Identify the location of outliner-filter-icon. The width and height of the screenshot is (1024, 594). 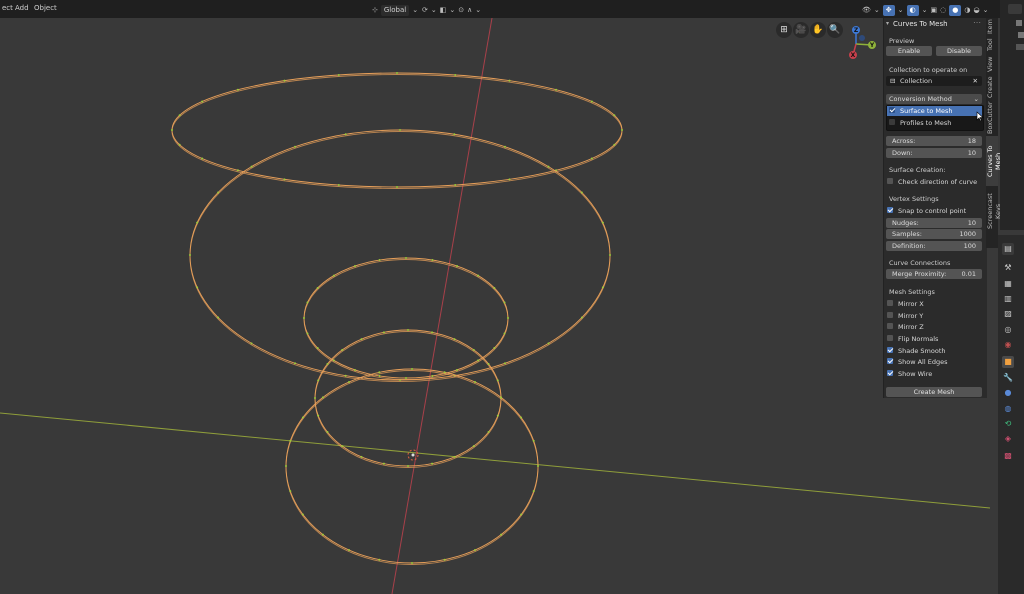
(1015, 9).